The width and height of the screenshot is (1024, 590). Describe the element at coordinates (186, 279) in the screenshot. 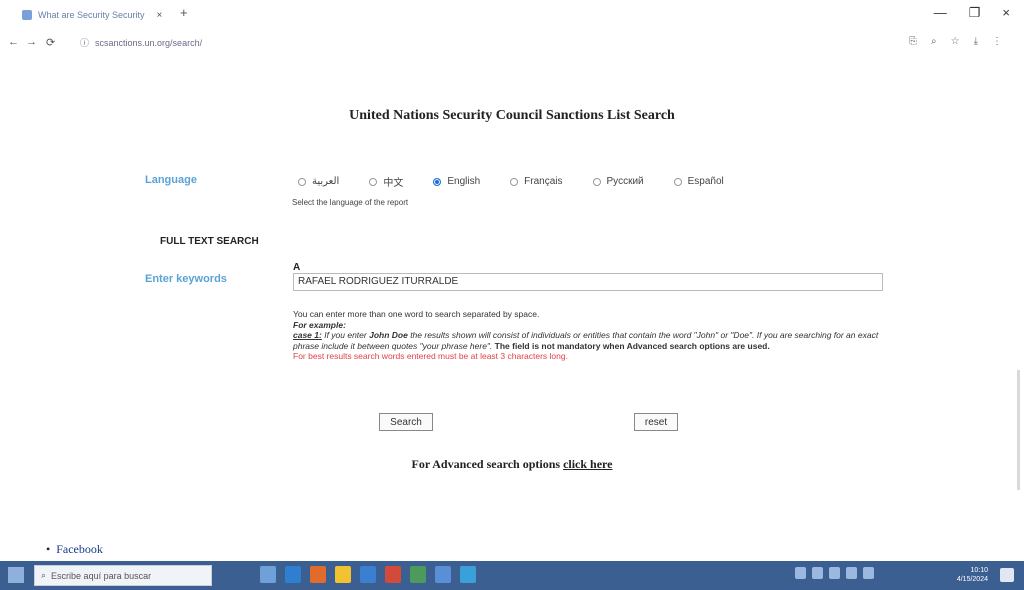

I see `keywords-label: Enter keywords` at that location.